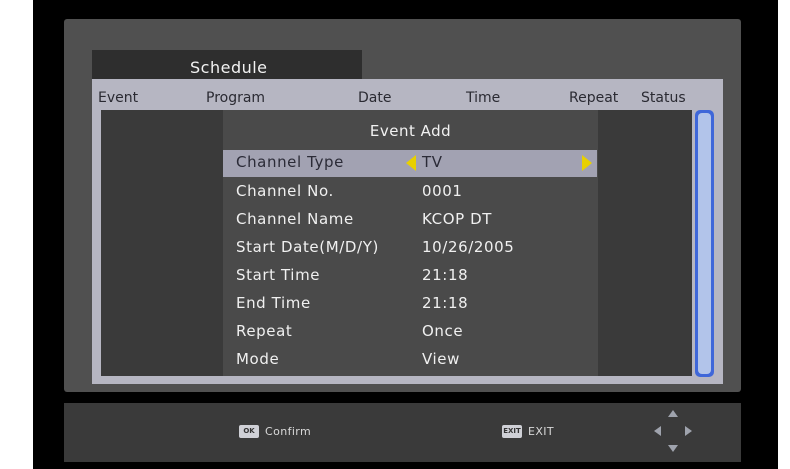  I want to click on start-date-value: 10/26/2005, so click(468, 247).